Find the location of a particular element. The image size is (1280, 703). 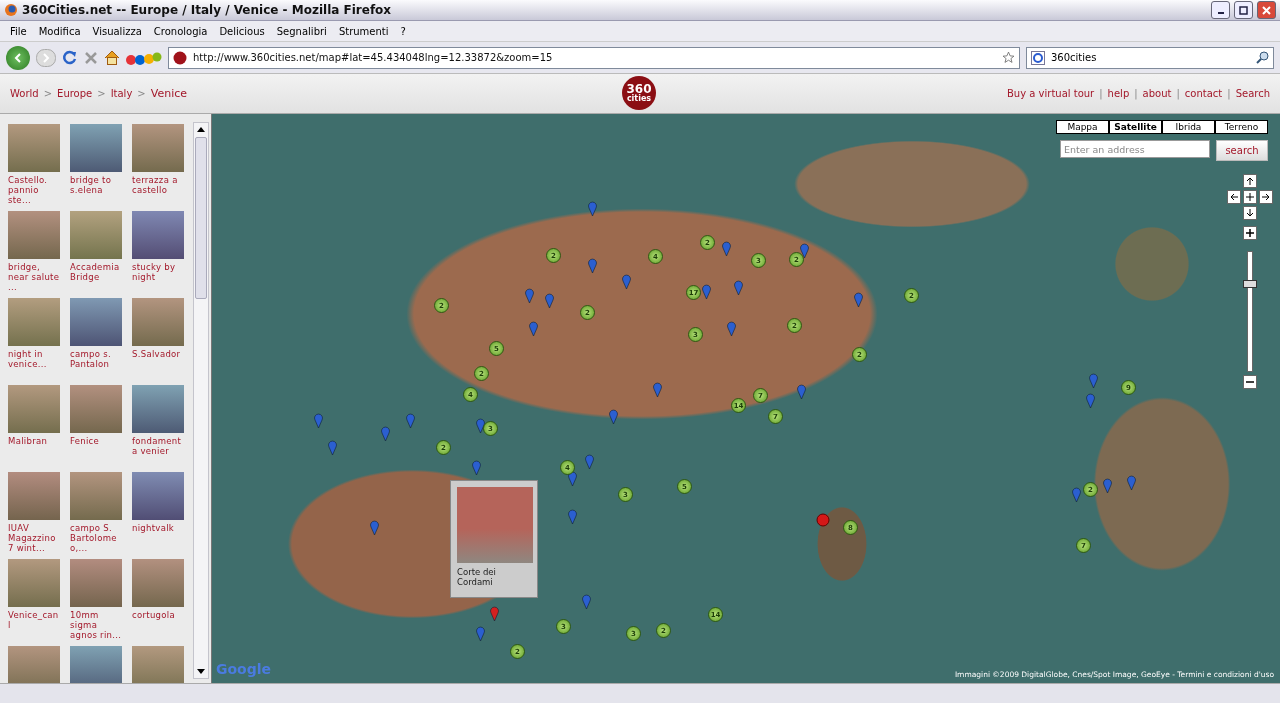

map-type-button: Satellite is located at coordinates (1135, 127).